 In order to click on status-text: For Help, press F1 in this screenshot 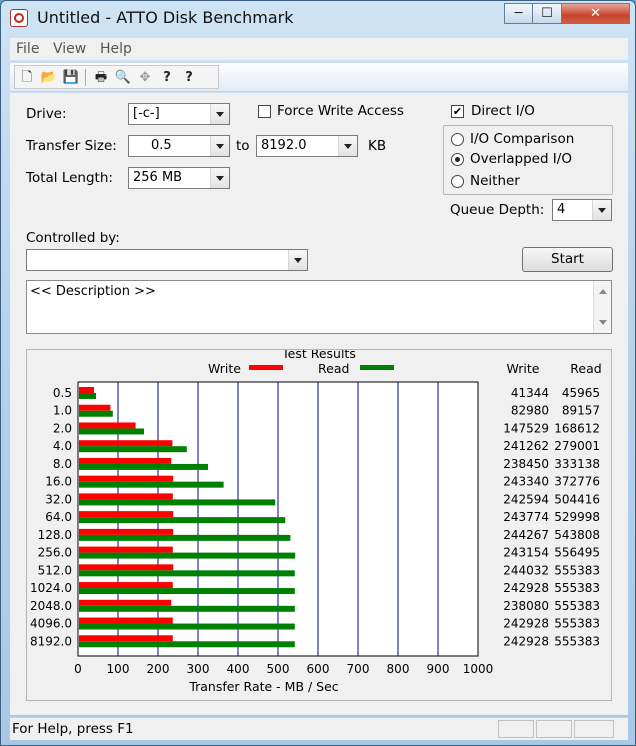, I will do `click(73, 729)`.